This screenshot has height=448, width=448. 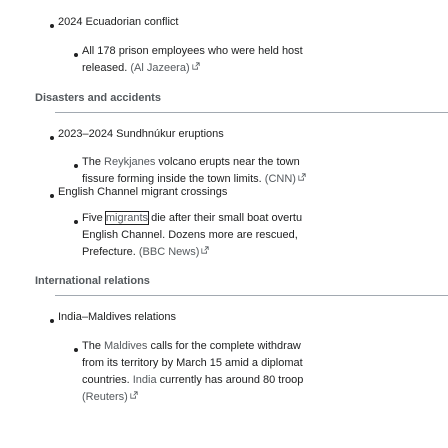 What do you see at coordinates (125, 346) in the screenshot?
I see `link-maldives: Maldives` at bounding box center [125, 346].